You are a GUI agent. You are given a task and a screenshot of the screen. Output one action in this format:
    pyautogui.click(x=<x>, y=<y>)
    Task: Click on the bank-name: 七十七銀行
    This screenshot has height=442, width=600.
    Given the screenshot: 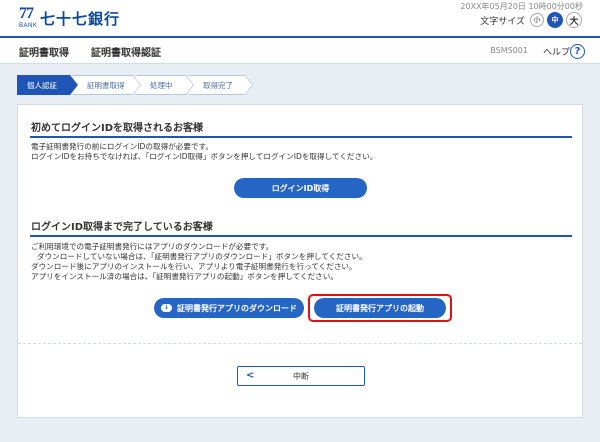 What is the action you would take?
    pyautogui.click(x=80, y=19)
    